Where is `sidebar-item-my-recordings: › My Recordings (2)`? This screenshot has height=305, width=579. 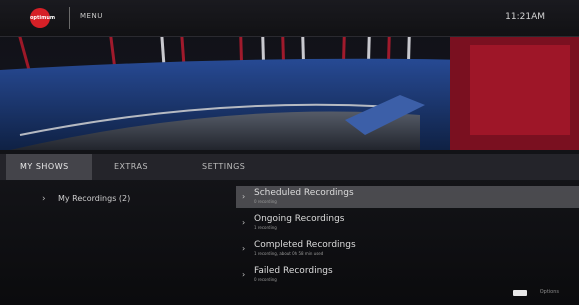
sidebar-item-my-recordings: › My Recordings (2) is located at coordinates (106, 200).